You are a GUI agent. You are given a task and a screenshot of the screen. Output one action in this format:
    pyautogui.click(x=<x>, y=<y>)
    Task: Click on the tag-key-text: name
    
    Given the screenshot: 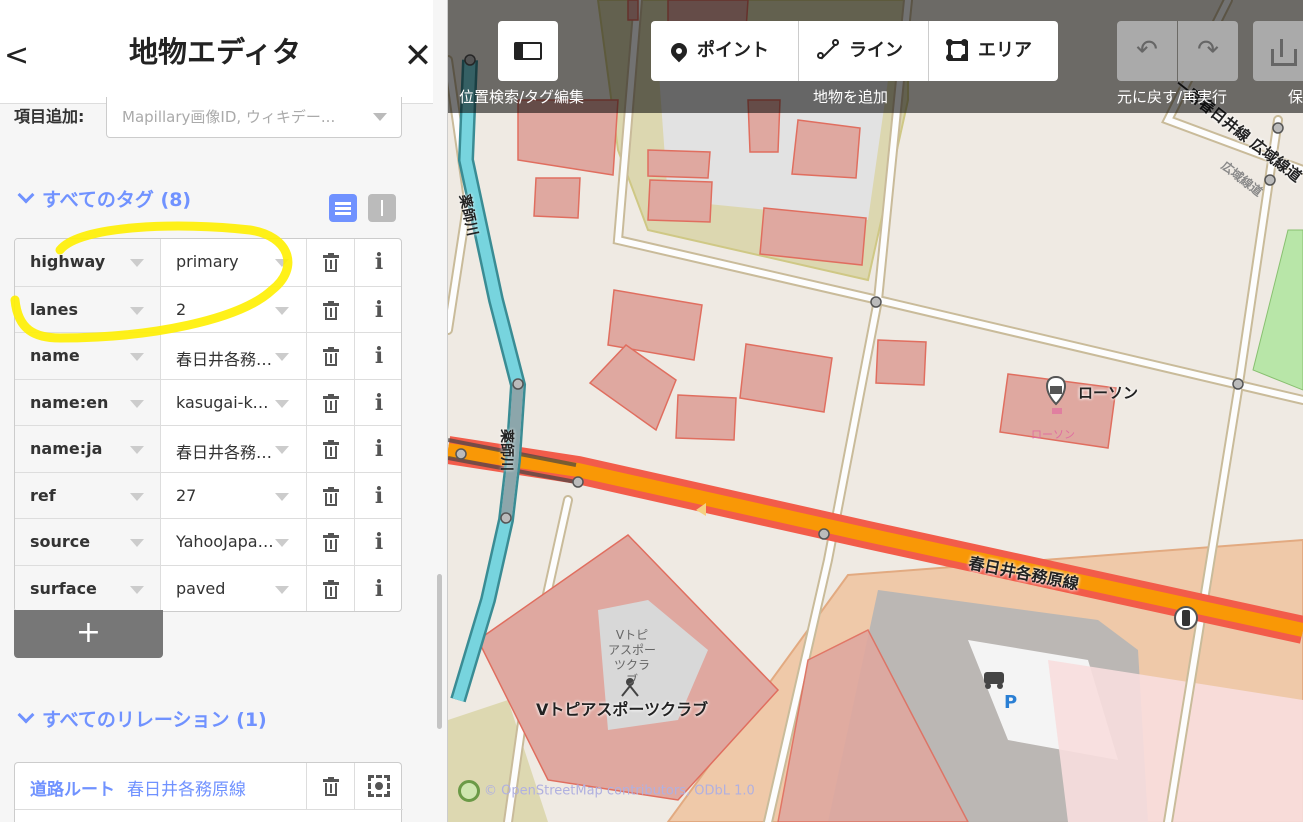 What is the action you would take?
    pyautogui.click(x=55, y=355)
    